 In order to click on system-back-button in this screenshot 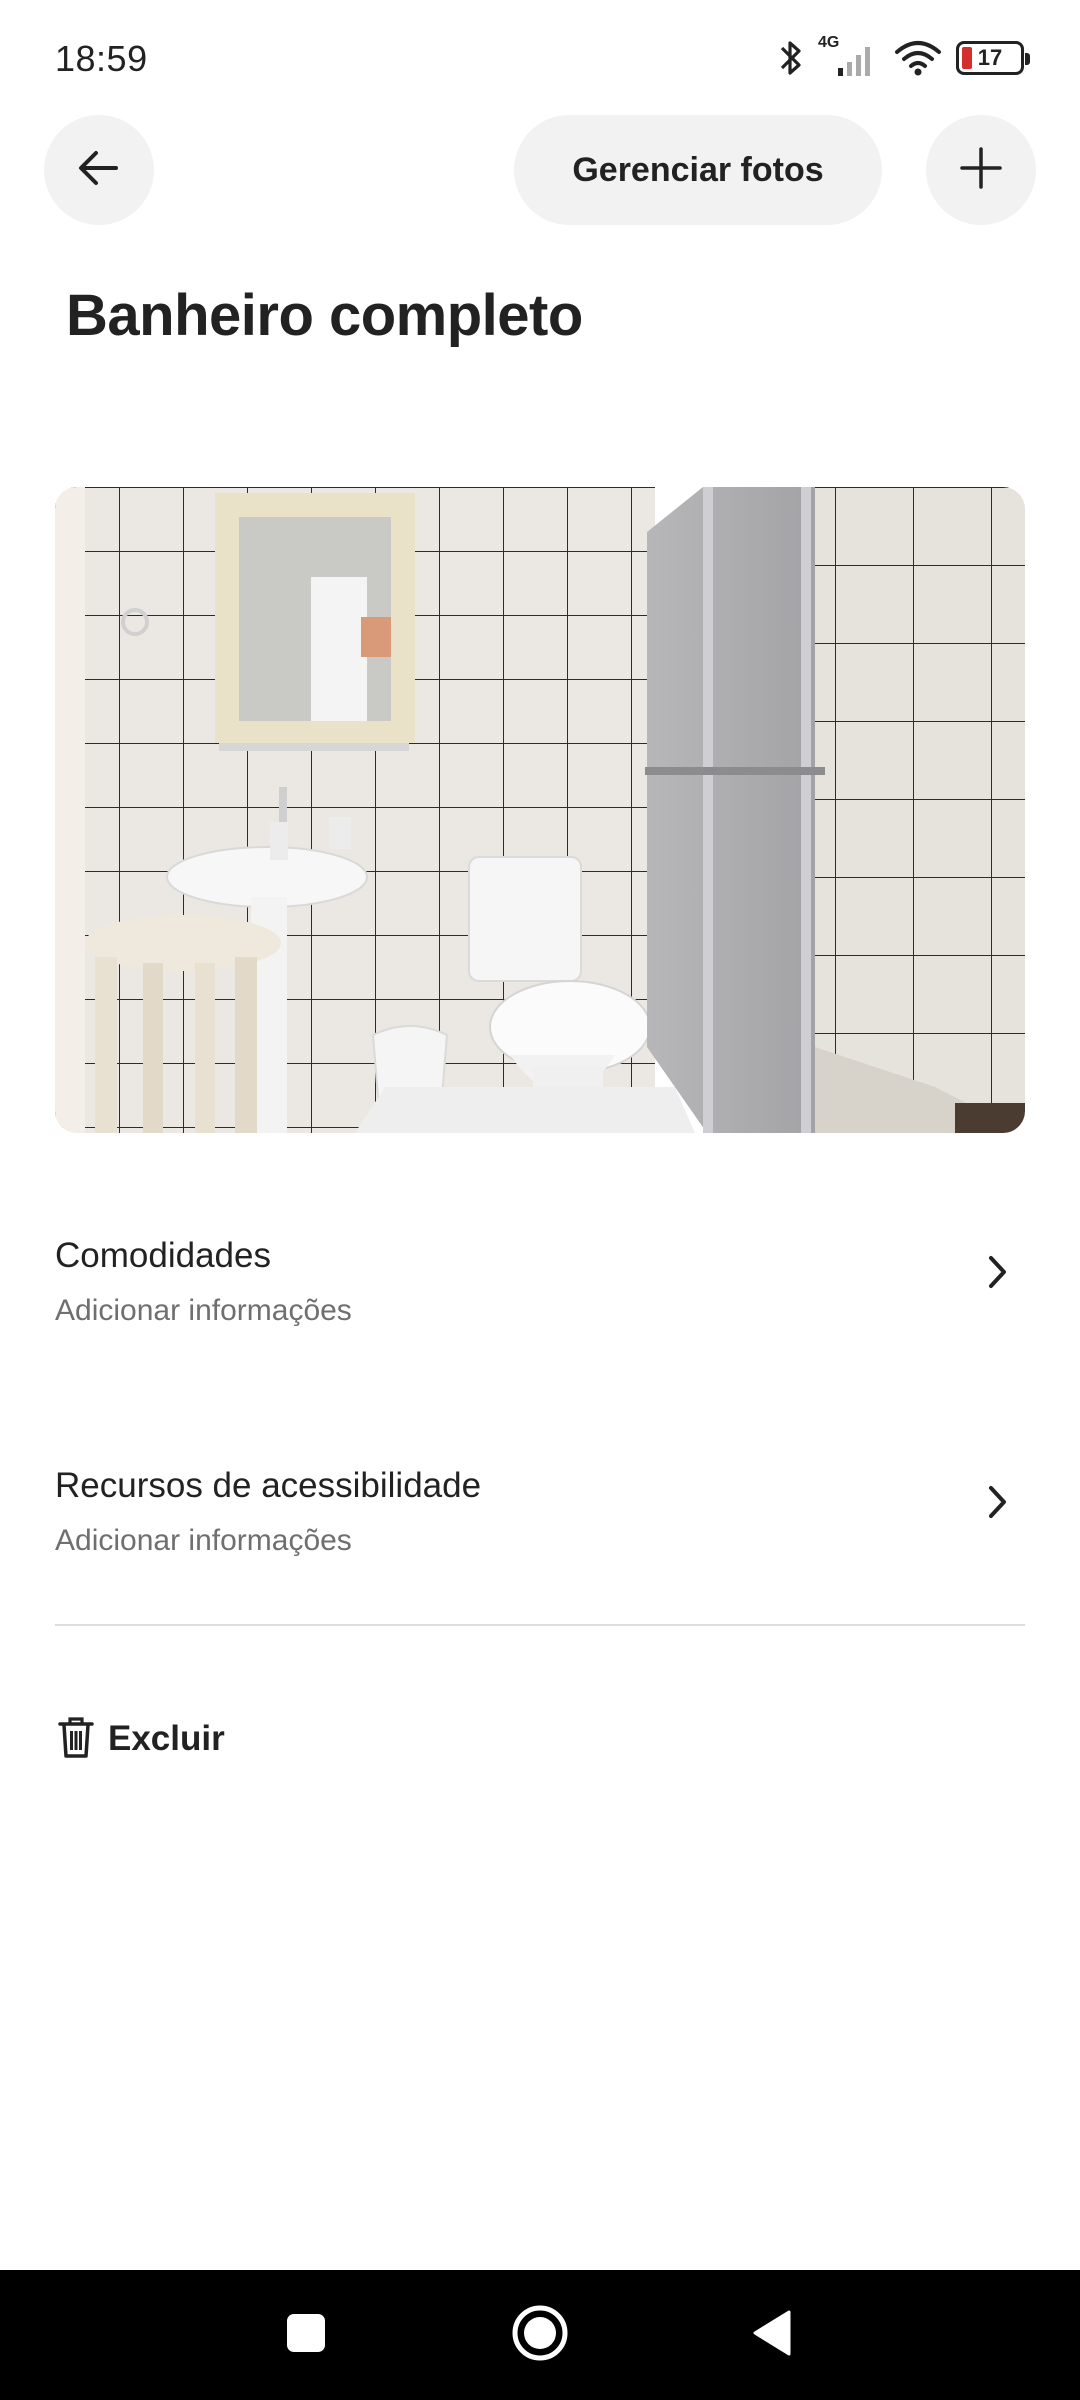, I will do `click(772, 2335)`.